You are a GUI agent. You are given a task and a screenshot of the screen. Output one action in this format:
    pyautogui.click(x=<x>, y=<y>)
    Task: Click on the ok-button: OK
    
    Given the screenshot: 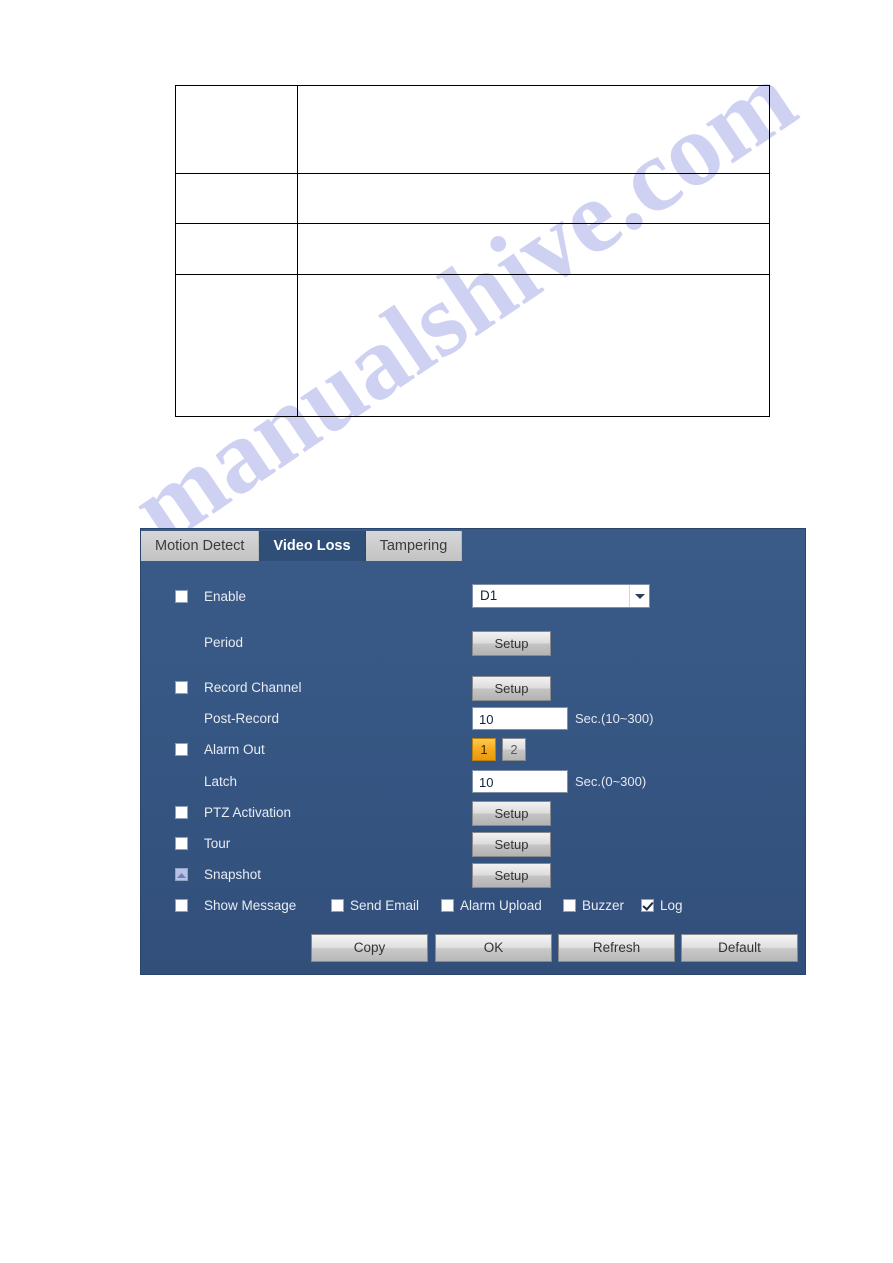 What is the action you would take?
    pyautogui.click(x=493, y=948)
    